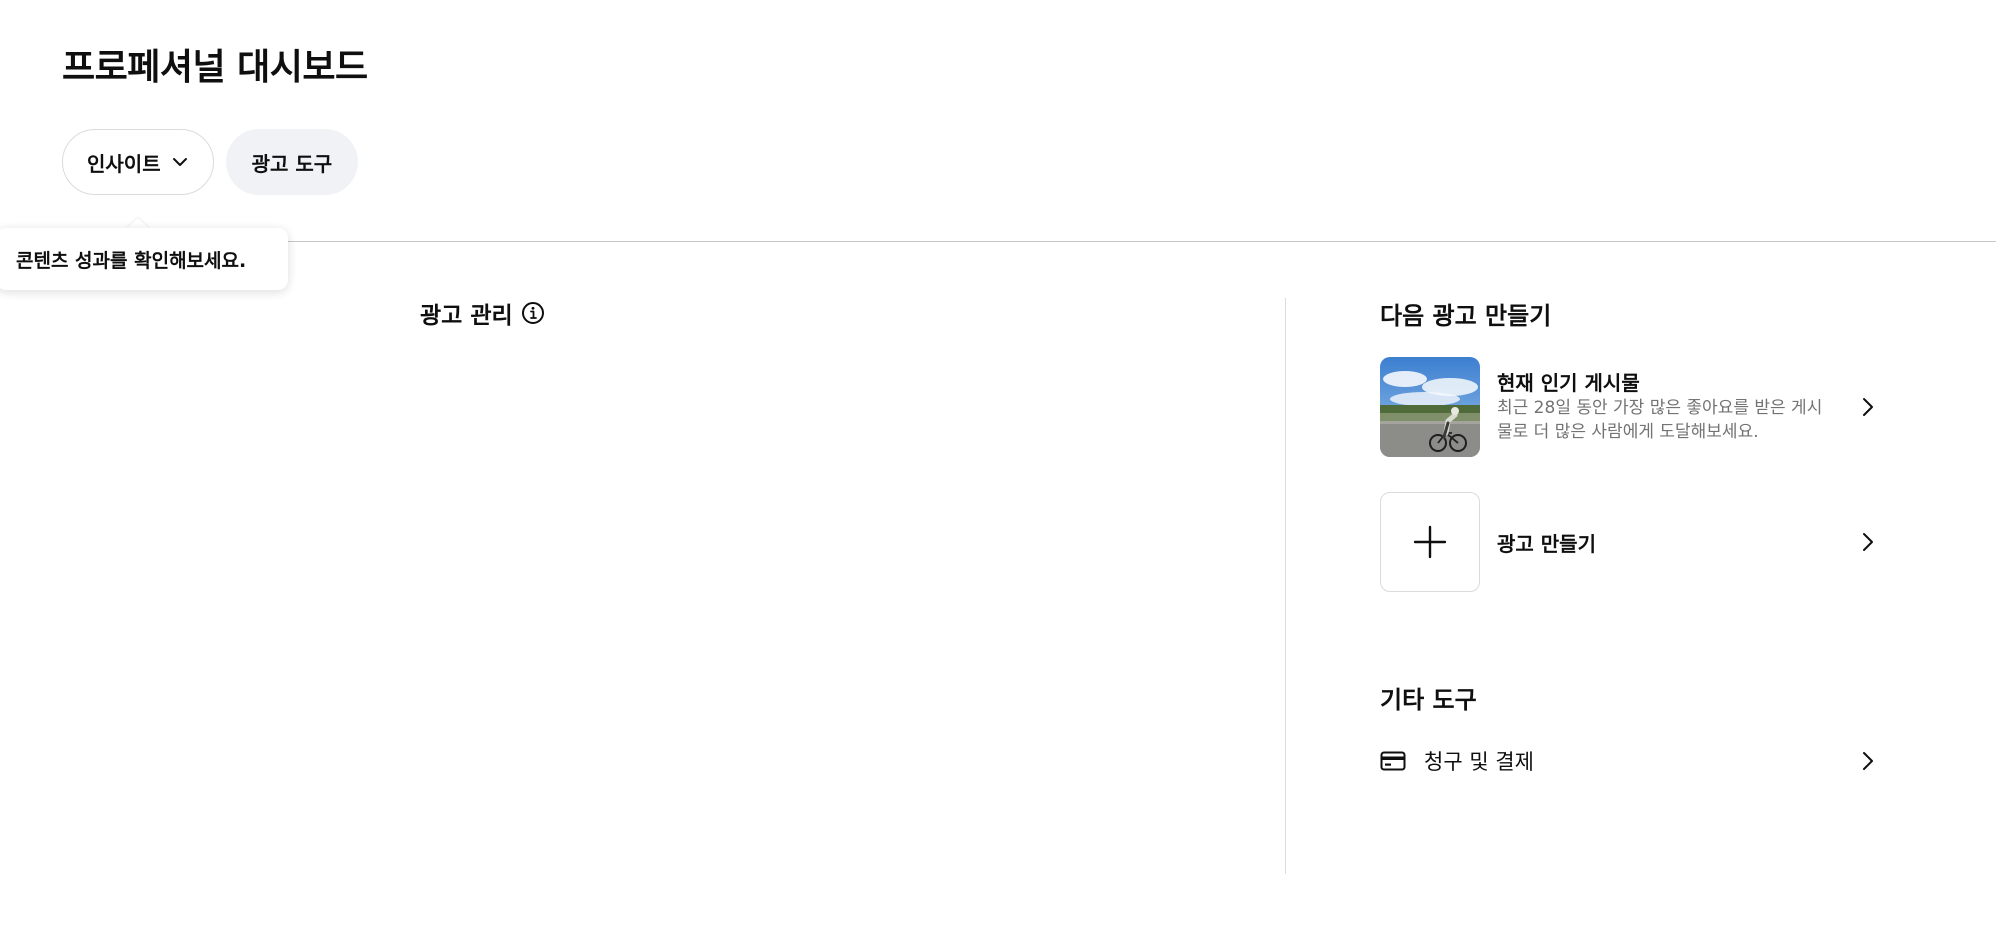 Image resolution: width=1996 pixels, height=945 pixels. Describe the element at coordinates (1630, 761) in the screenshot. I see `billing-payments-row: 청구 및 결제` at that location.